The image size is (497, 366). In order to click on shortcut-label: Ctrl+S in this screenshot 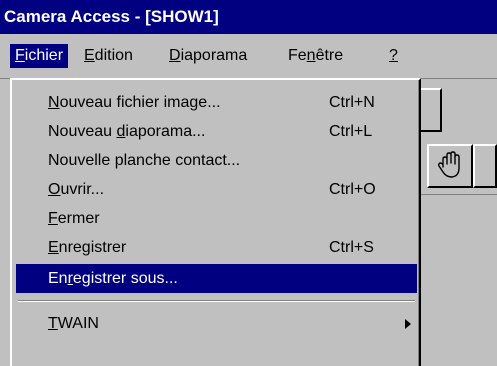, I will do `click(351, 247)`.